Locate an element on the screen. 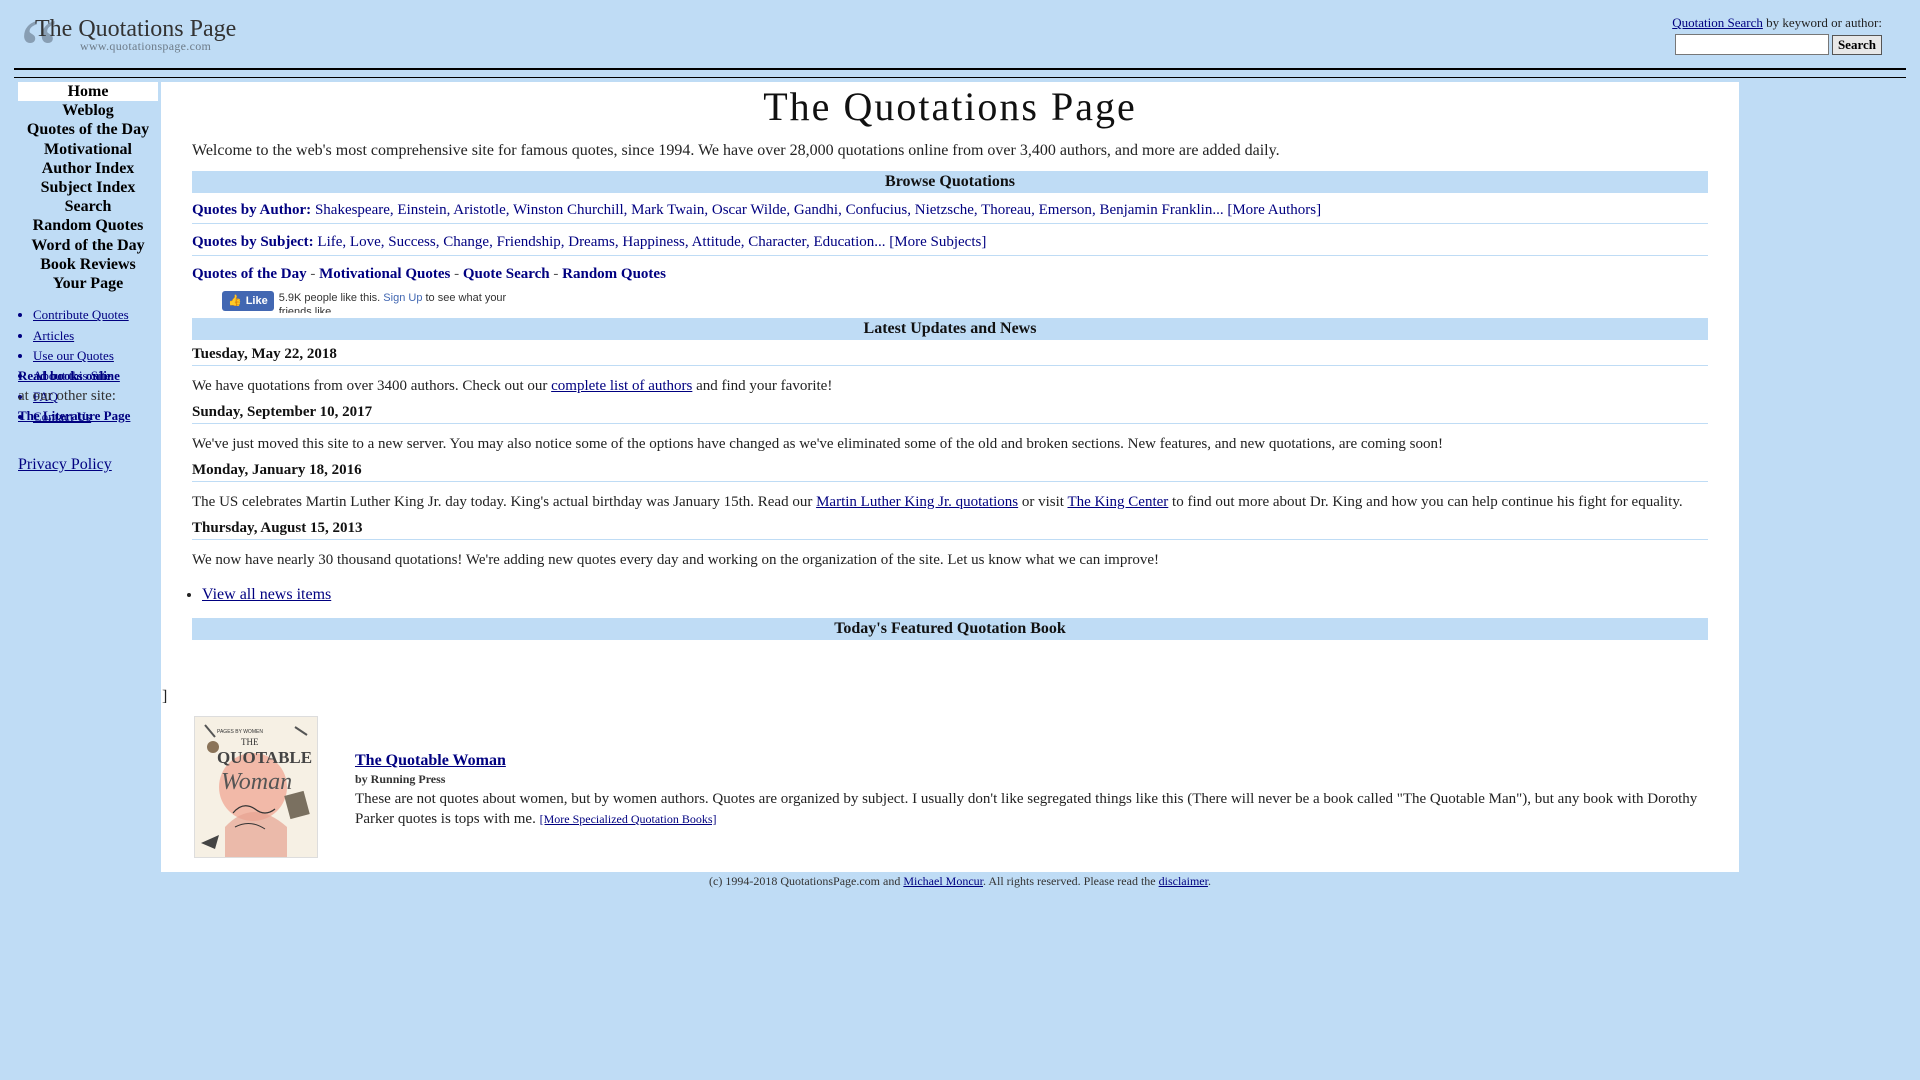 This screenshot has height=1080, width=1920. sidebar-link: Book Reviews is located at coordinates (88, 264).